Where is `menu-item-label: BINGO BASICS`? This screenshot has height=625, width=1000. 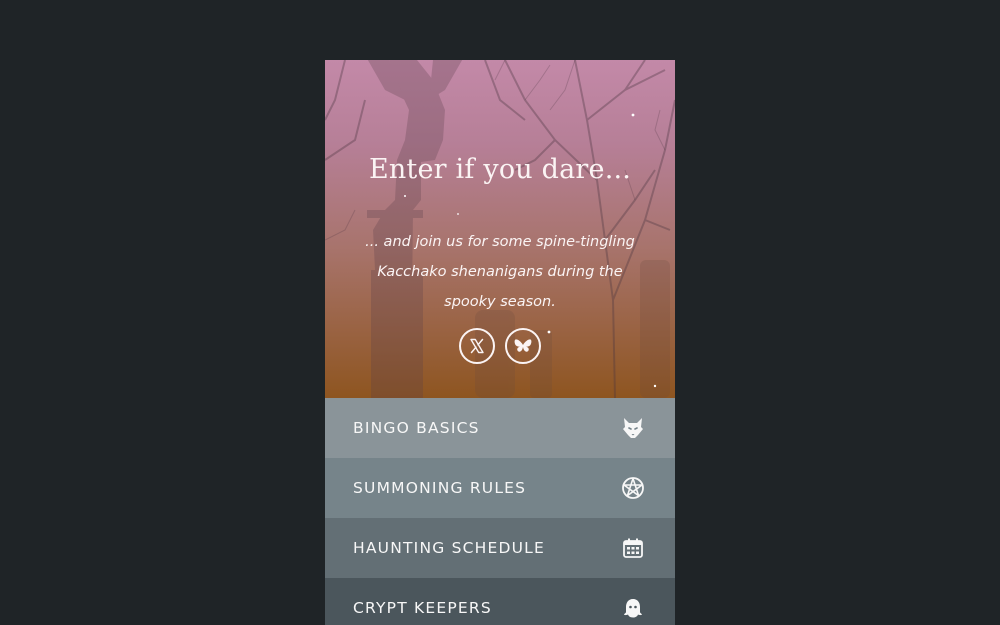
menu-item-label: BINGO BASICS is located at coordinates (416, 428).